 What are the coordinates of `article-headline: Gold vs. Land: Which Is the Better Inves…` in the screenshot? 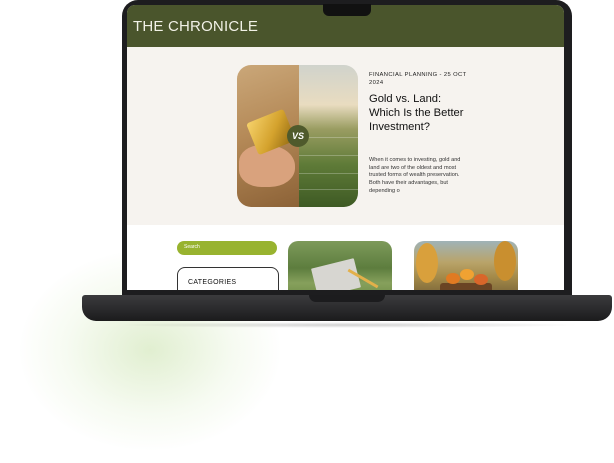 It's located at (419, 113).